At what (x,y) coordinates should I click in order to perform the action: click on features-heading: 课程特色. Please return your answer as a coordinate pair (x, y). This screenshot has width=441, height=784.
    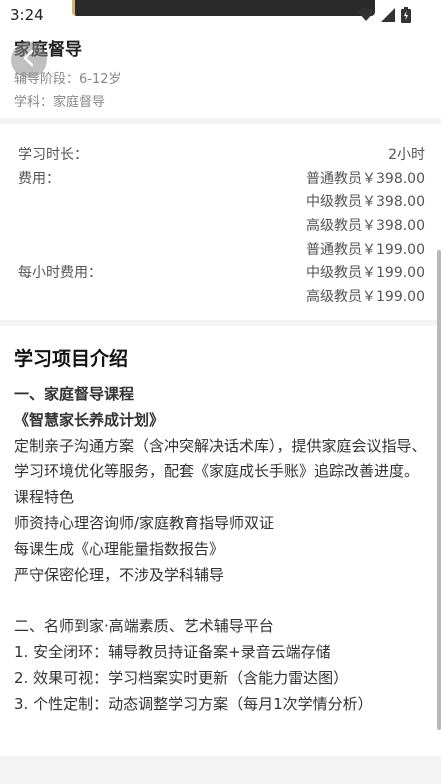
    Looking at the image, I should click on (44, 497).